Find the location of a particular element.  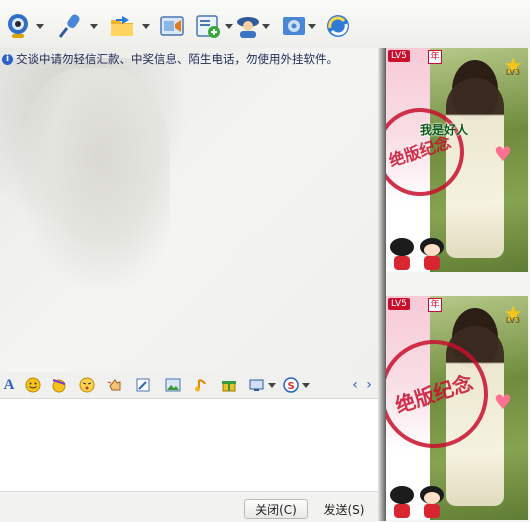

handwriting-icon is located at coordinates (143, 385).